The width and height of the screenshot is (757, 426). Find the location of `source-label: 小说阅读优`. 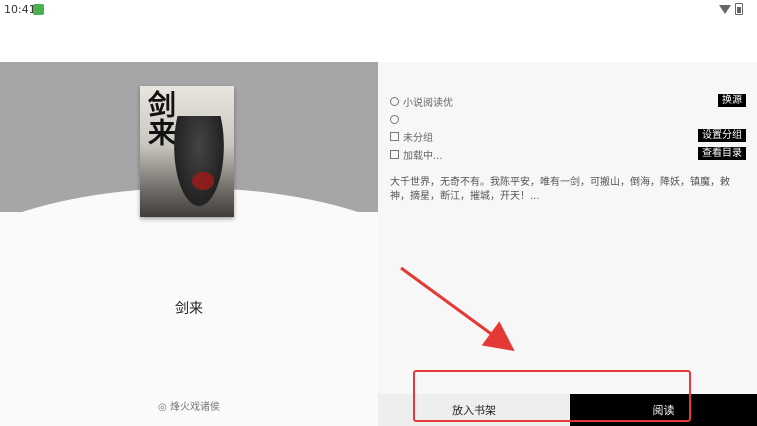

source-label: 小说阅读优 is located at coordinates (428, 103).